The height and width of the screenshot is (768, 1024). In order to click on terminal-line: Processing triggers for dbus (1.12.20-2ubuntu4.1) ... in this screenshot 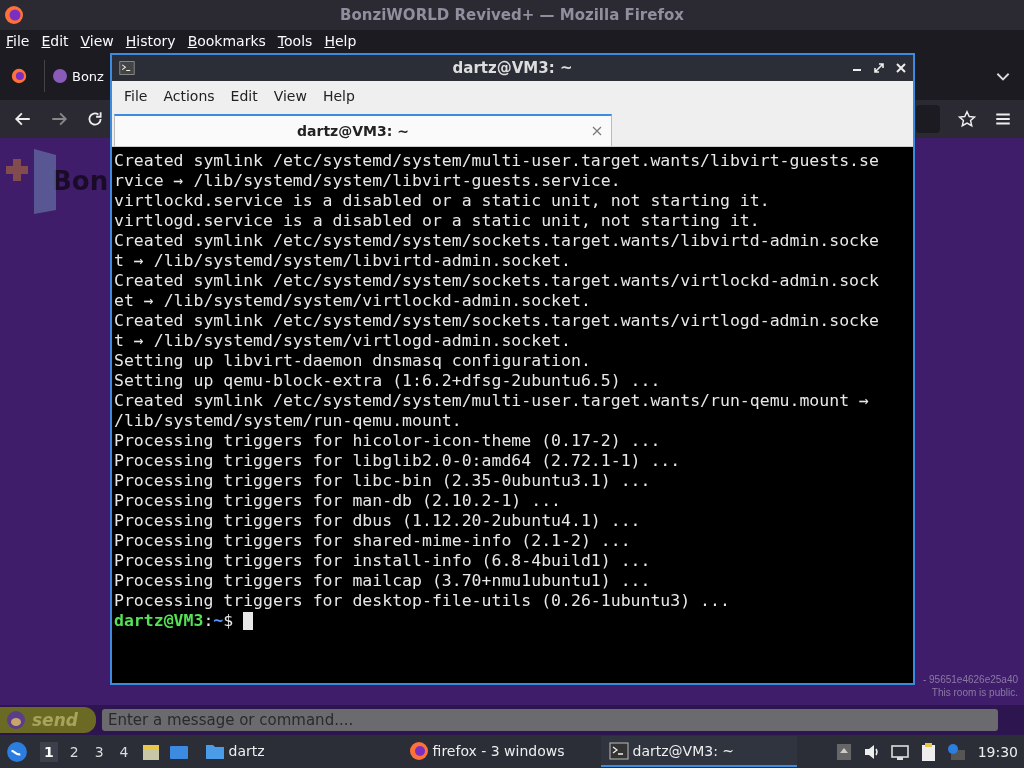, I will do `click(377, 521)`.